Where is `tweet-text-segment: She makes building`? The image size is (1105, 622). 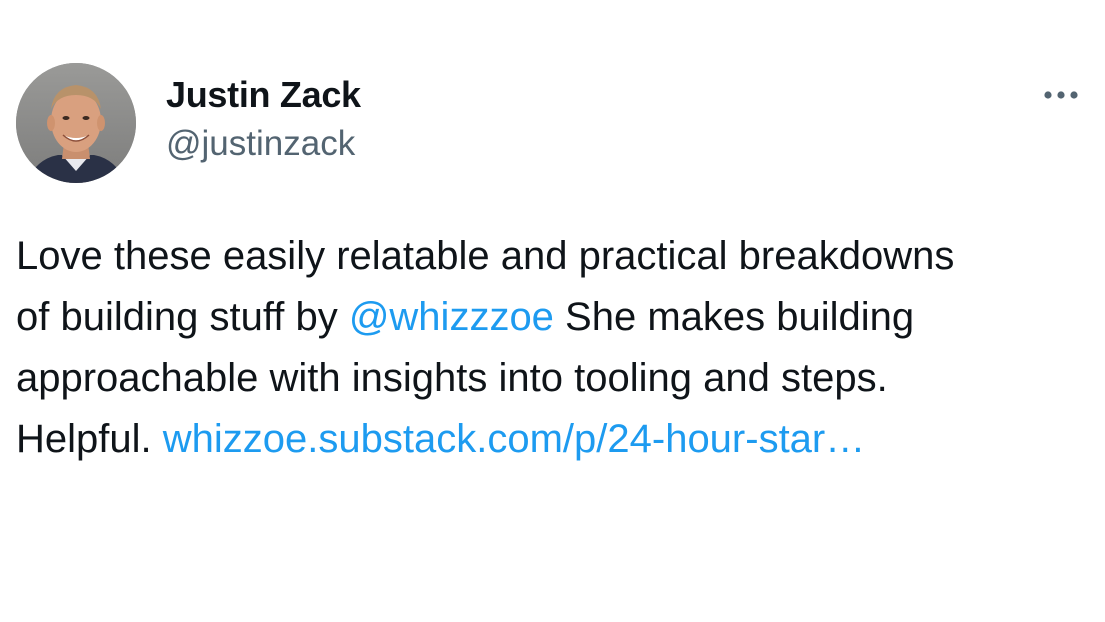 tweet-text-segment: She makes building is located at coordinates (734, 317).